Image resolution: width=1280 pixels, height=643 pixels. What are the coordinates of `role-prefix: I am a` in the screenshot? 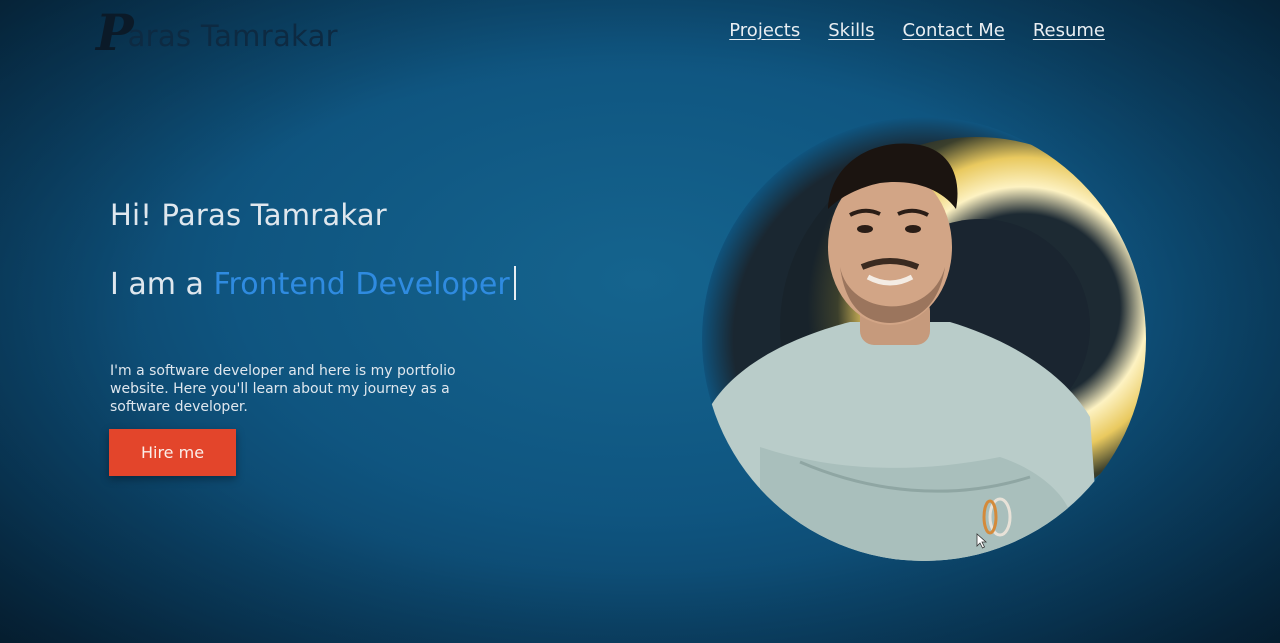 It's located at (162, 284).